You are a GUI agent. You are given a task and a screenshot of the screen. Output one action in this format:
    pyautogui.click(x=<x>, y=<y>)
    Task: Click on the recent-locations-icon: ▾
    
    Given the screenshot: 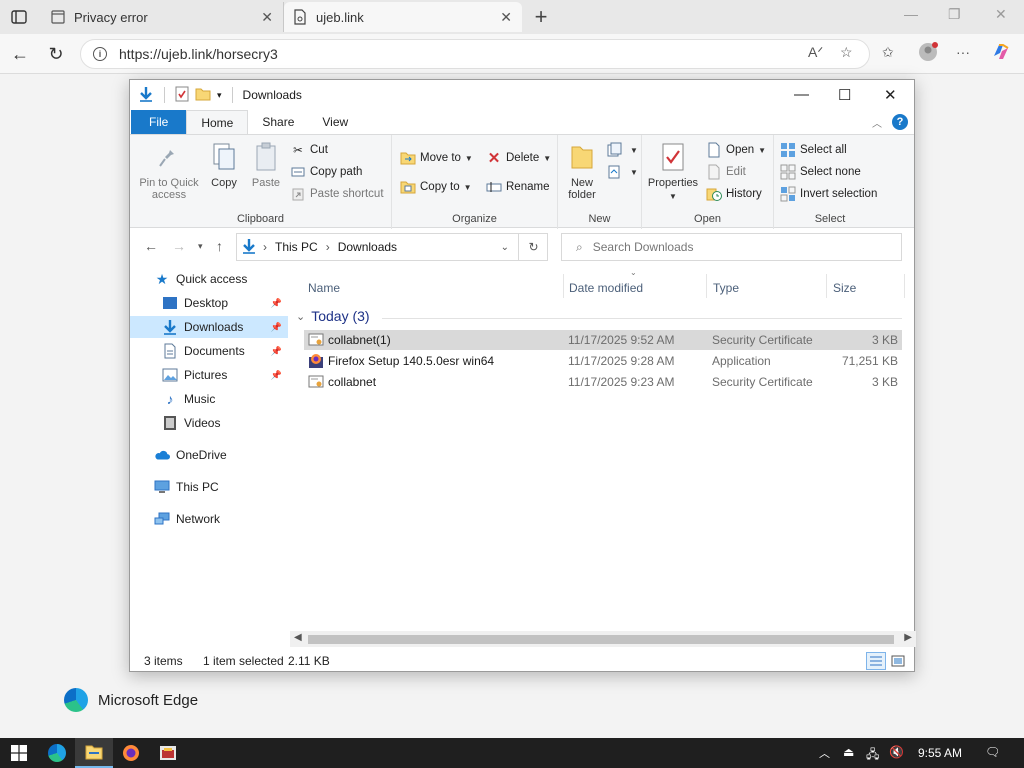 What is the action you would take?
    pyautogui.click(x=200, y=246)
    